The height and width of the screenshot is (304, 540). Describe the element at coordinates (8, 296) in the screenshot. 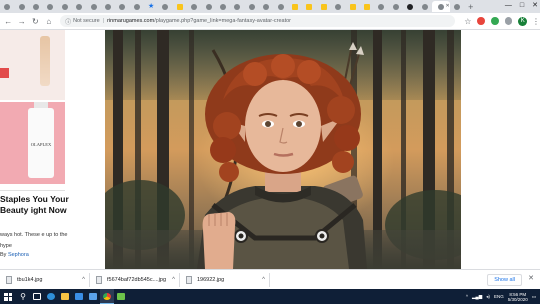

I see `start-button` at that location.